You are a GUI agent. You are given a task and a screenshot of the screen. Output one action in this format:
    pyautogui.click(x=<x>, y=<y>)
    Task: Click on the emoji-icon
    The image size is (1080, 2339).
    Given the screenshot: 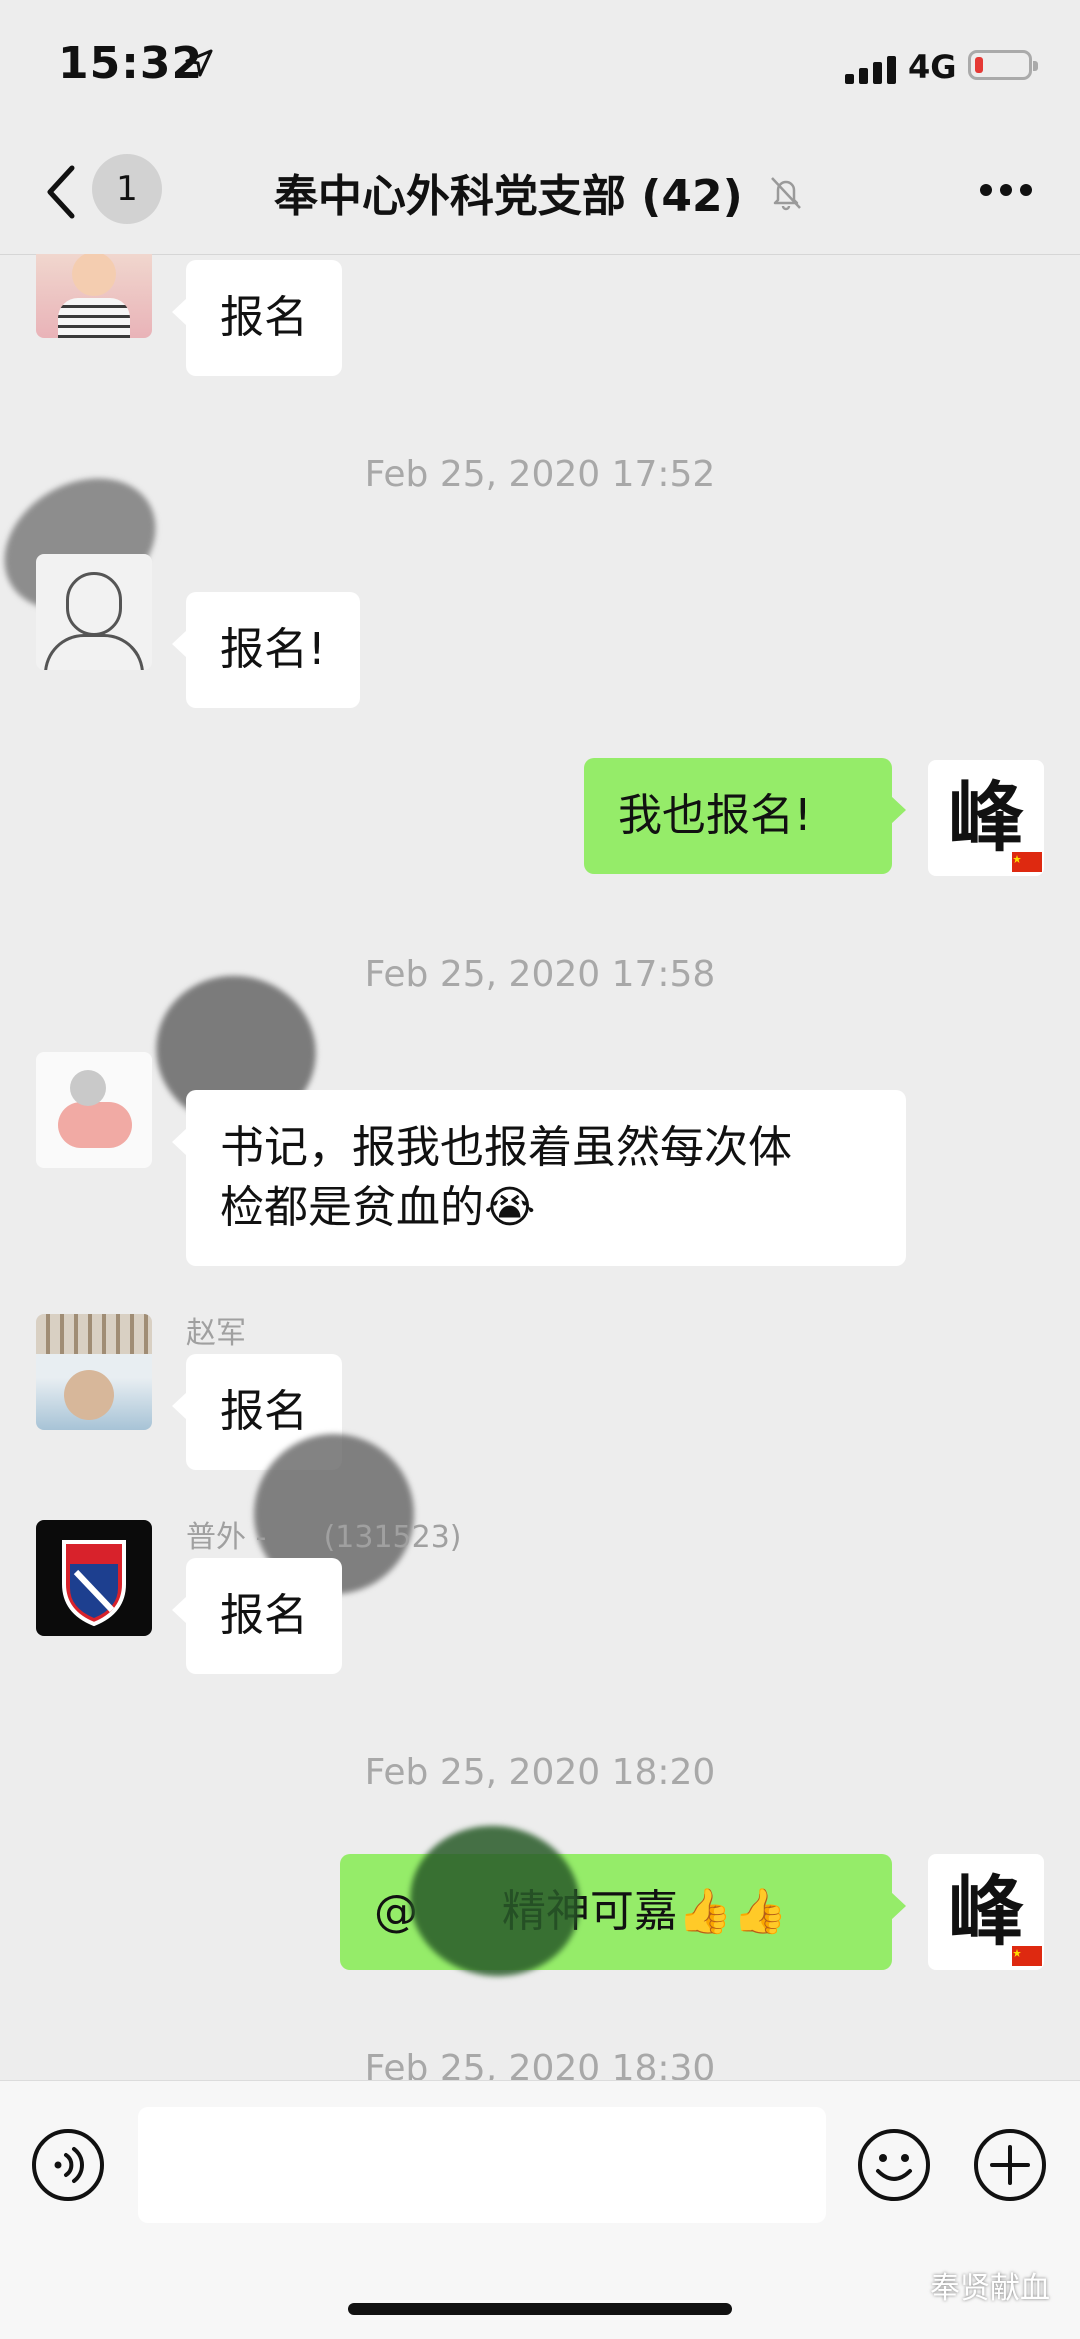 What is the action you would take?
    pyautogui.click(x=894, y=2165)
    